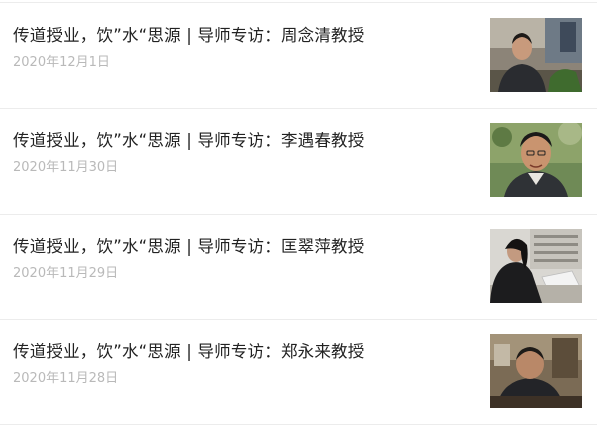 Image resolution: width=597 pixels, height=426 pixels. Describe the element at coordinates (188, 34) in the screenshot. I see `article-title: 传道授业，饮”水“思源 | 导师专访：周念清教授` at that location.